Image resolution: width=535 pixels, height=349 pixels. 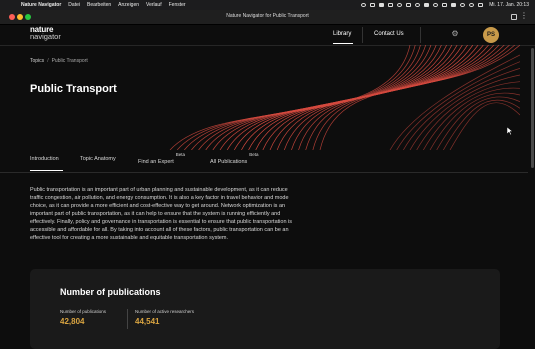 What do you see at coordinates (267, 35) in the screenshot?
I see `site-header: nature navigator Library Contact Us ⚙ PS` at bounding box center [267, 35].